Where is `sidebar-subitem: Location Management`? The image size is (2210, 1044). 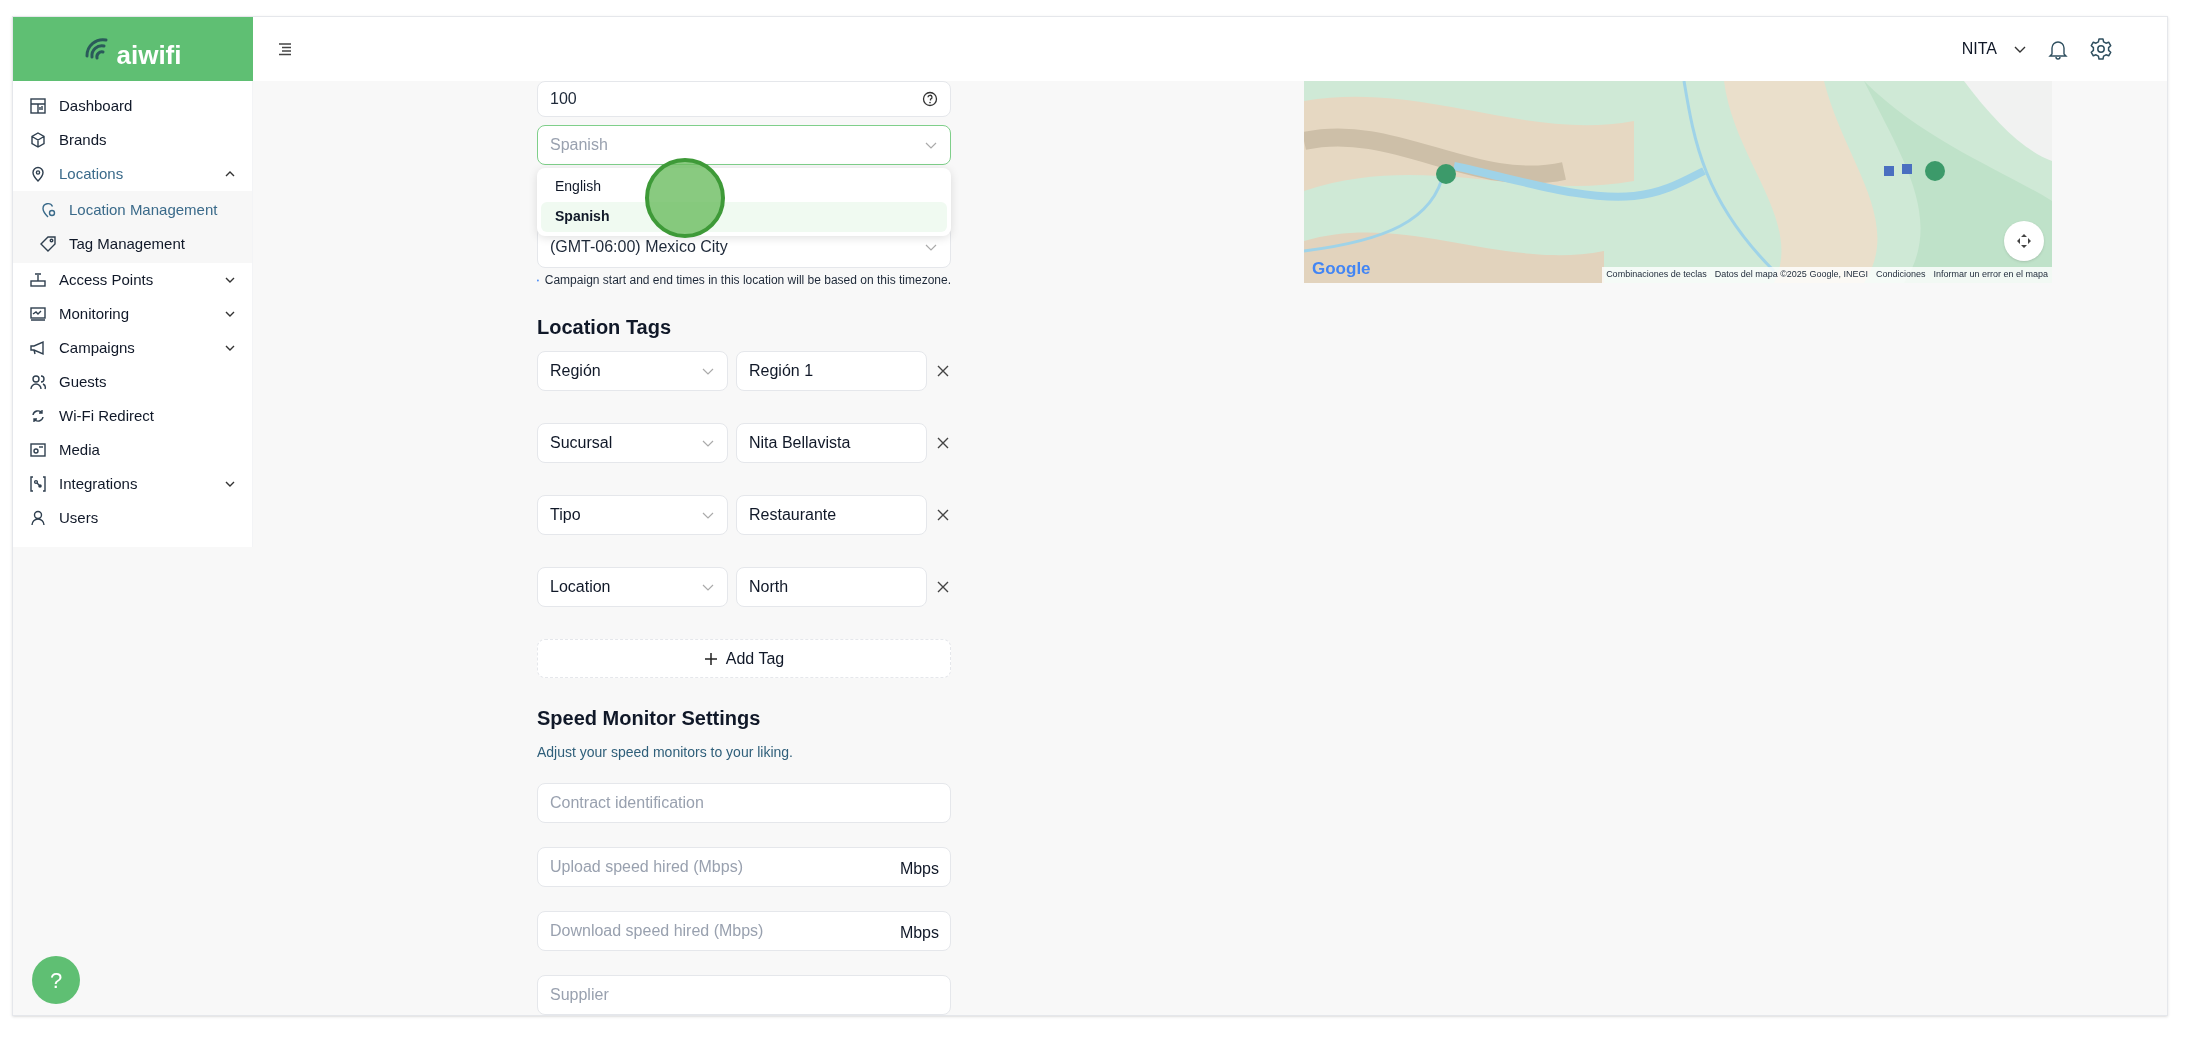 sidebar-subitem: Location Management is located at coordinates (132, 210).